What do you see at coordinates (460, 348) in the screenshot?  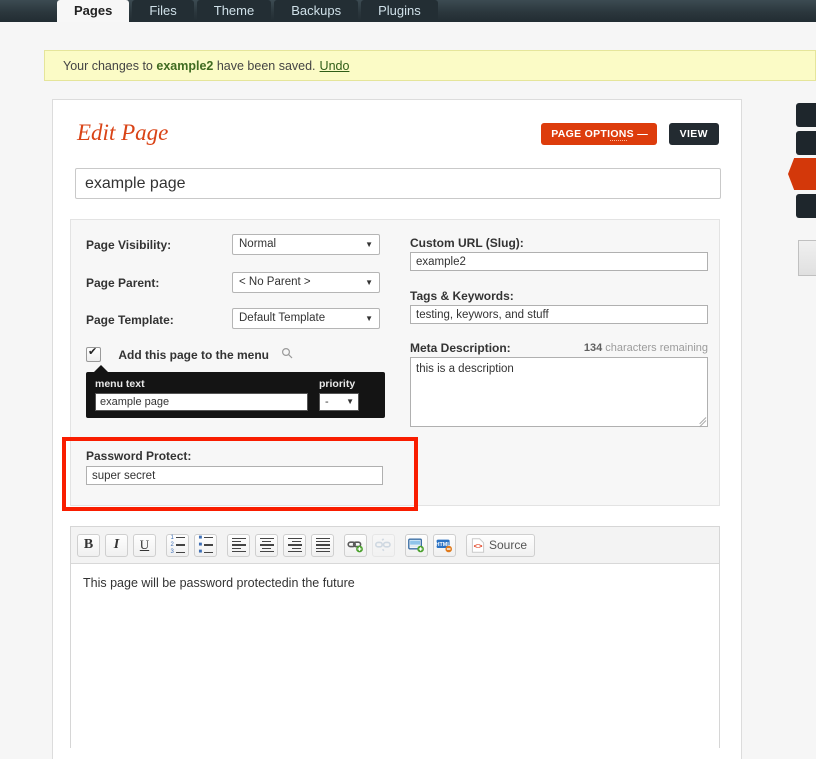 I see `meta-description-label: Meta Description:` at bounding box center [460, 348].